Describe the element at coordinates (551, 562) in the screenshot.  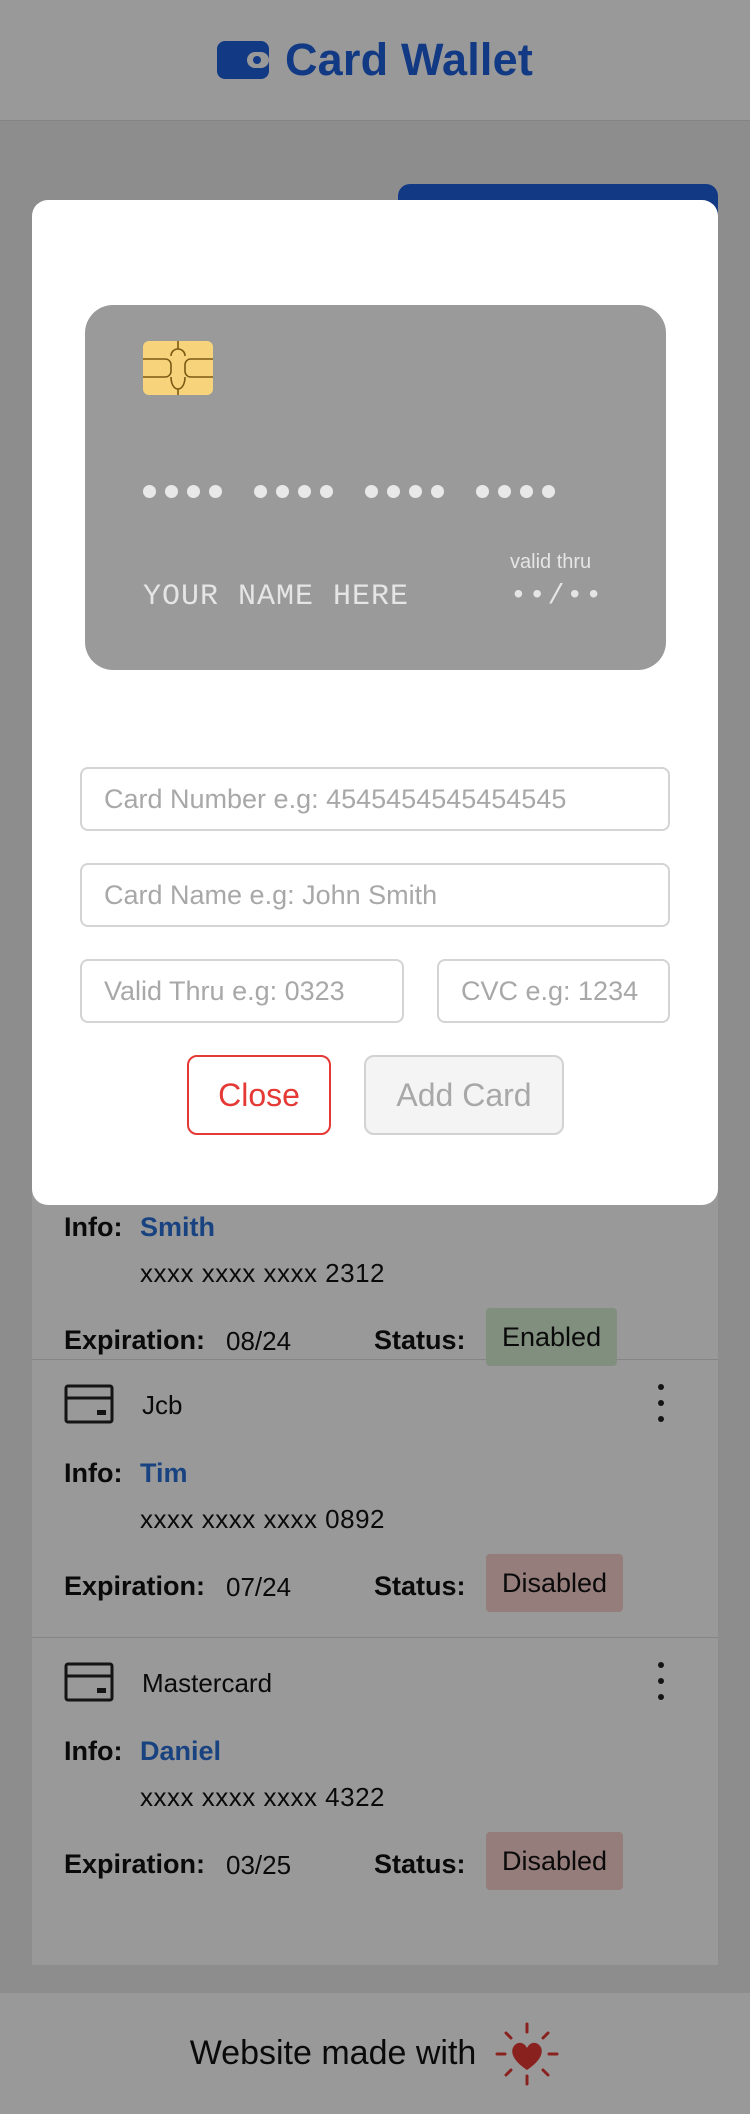
I see `valid-thru-label: valid thru` at that location.